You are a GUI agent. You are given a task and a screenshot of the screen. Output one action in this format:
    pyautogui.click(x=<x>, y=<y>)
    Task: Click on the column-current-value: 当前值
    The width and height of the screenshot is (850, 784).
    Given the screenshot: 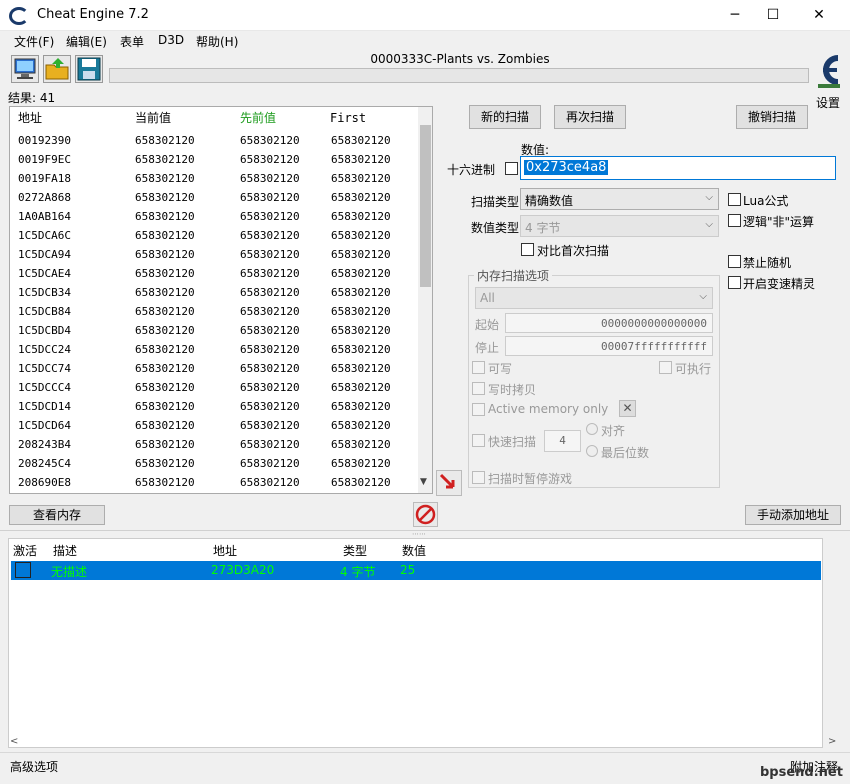 What is the action you would take?
    pyautogui.click(x=153, y=118)
    